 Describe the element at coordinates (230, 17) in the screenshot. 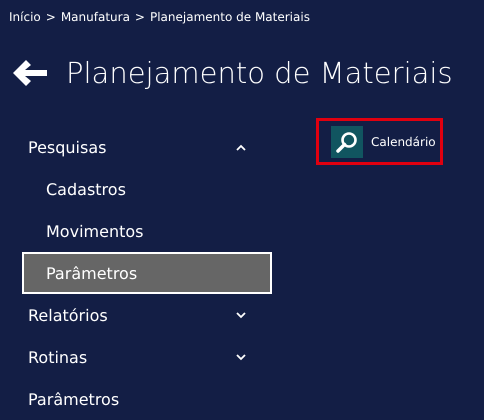

I see `breadcrumb-link: Planejamento de Materiais` at that location.